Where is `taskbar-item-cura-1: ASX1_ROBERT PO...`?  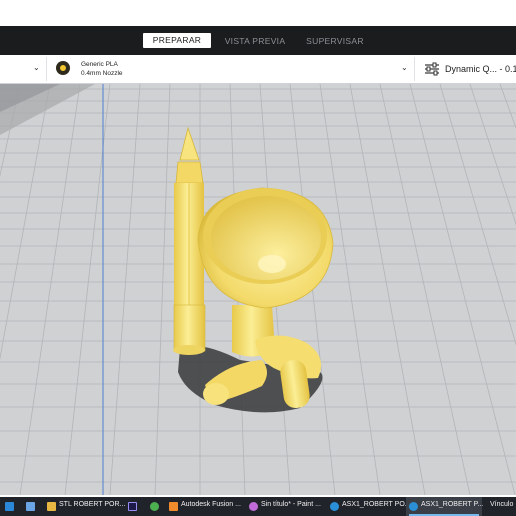
taskbar-item-cura-1: ASX1_ROBERT PO... is located at coordinates (369, 506).